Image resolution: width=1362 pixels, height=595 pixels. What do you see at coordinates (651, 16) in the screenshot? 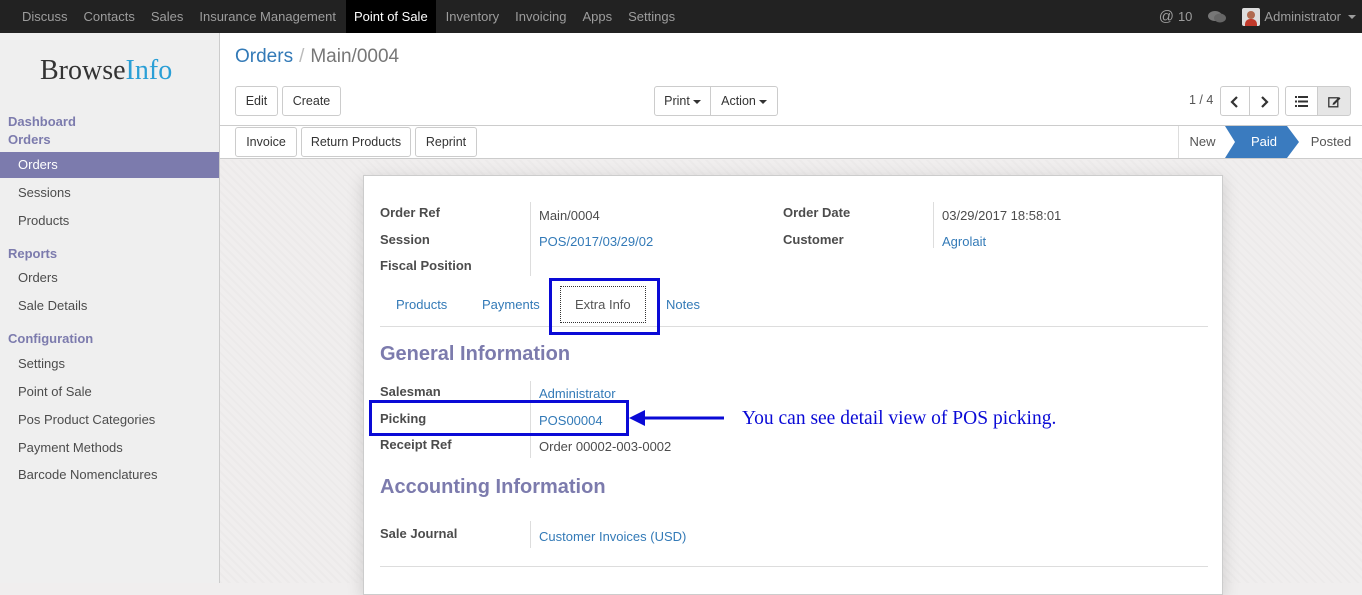
I see `menu-settings: Settings` at bounding box center [651, 16].